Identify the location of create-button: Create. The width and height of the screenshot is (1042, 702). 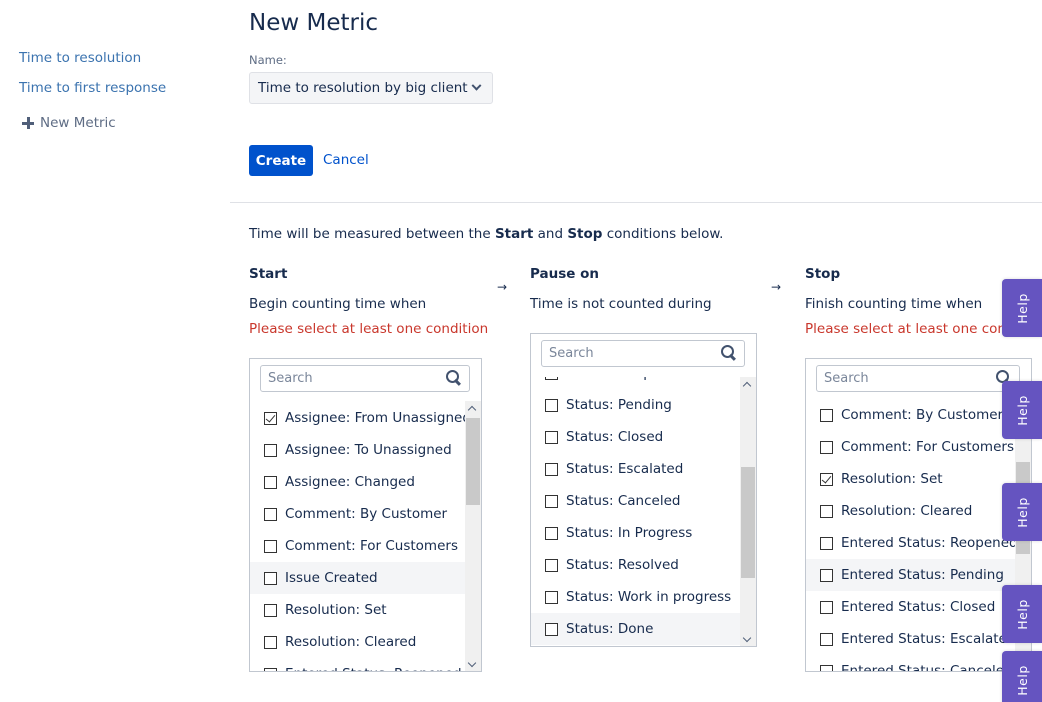
(281, 160).